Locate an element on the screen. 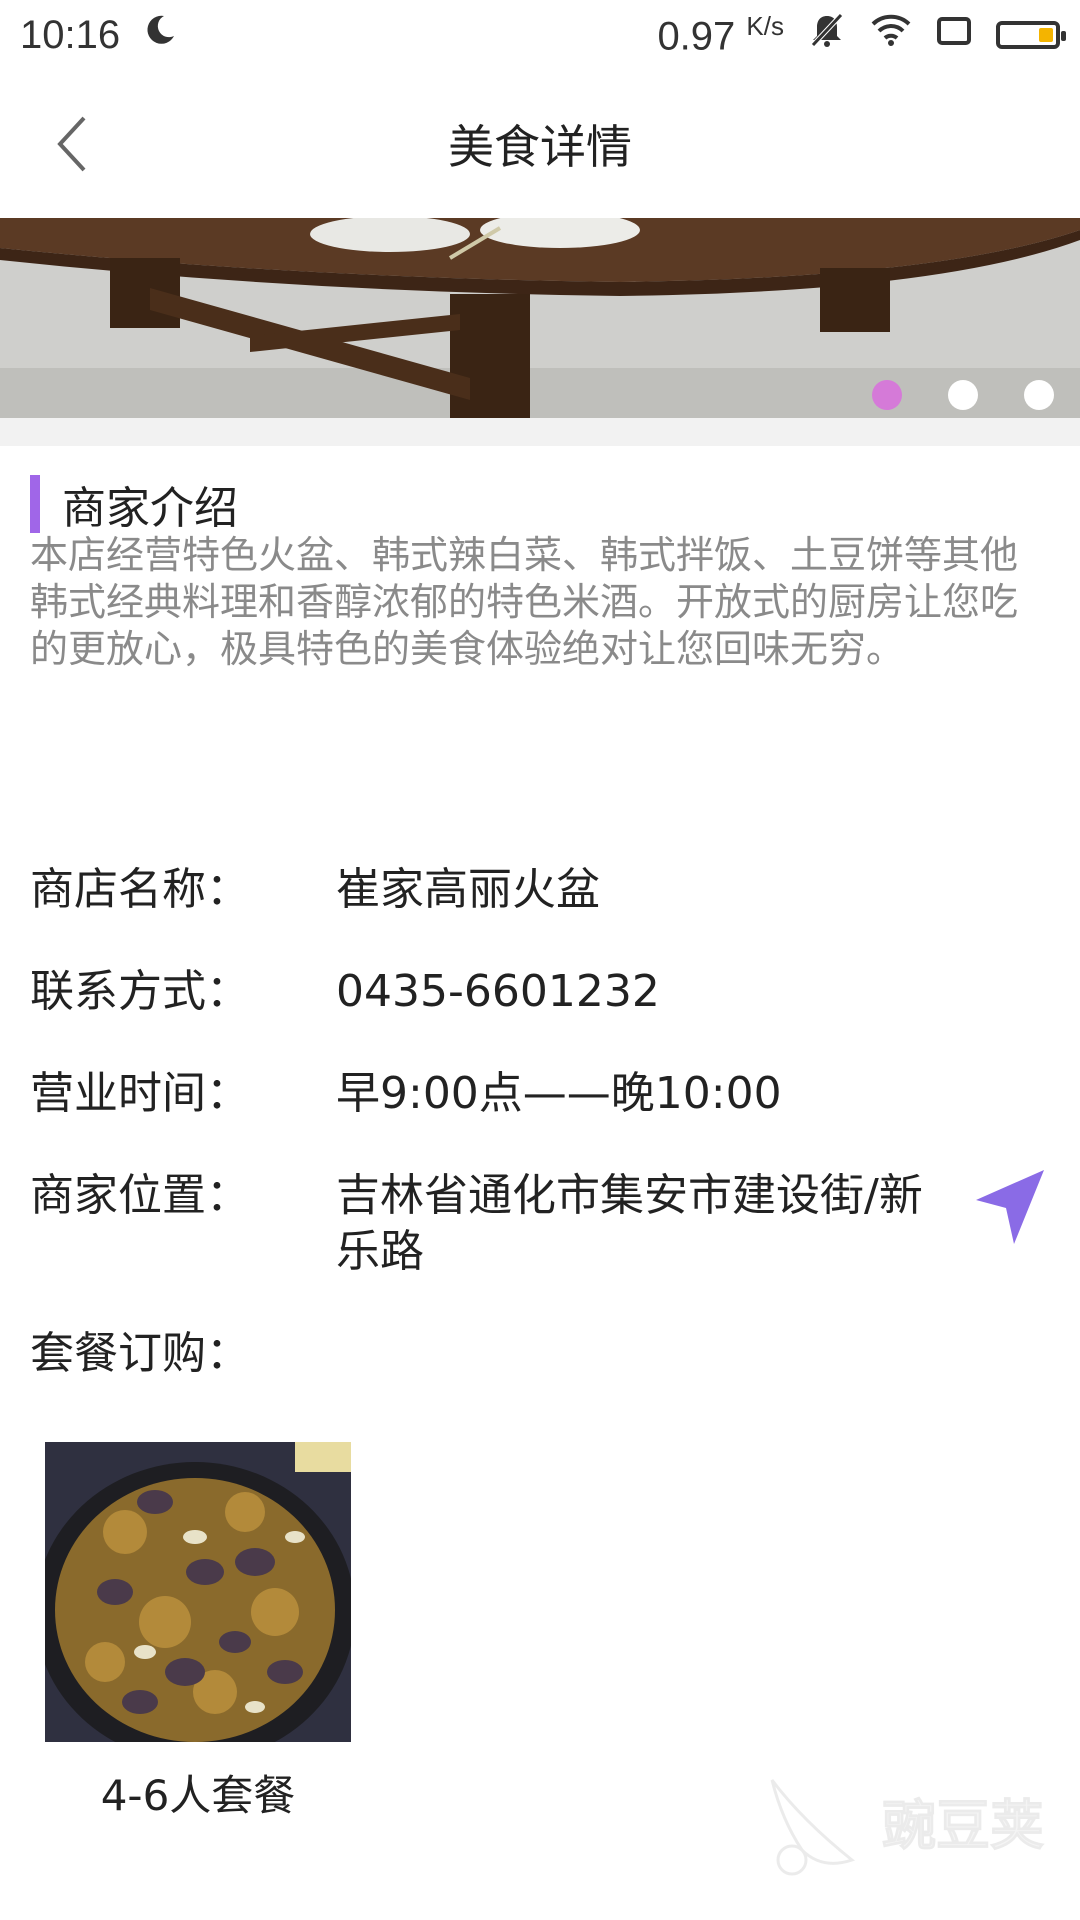  info-row-address: 商家位置： 吉林省通化市集安市建设街/新乐路 is located at coordinates (540, 1224).